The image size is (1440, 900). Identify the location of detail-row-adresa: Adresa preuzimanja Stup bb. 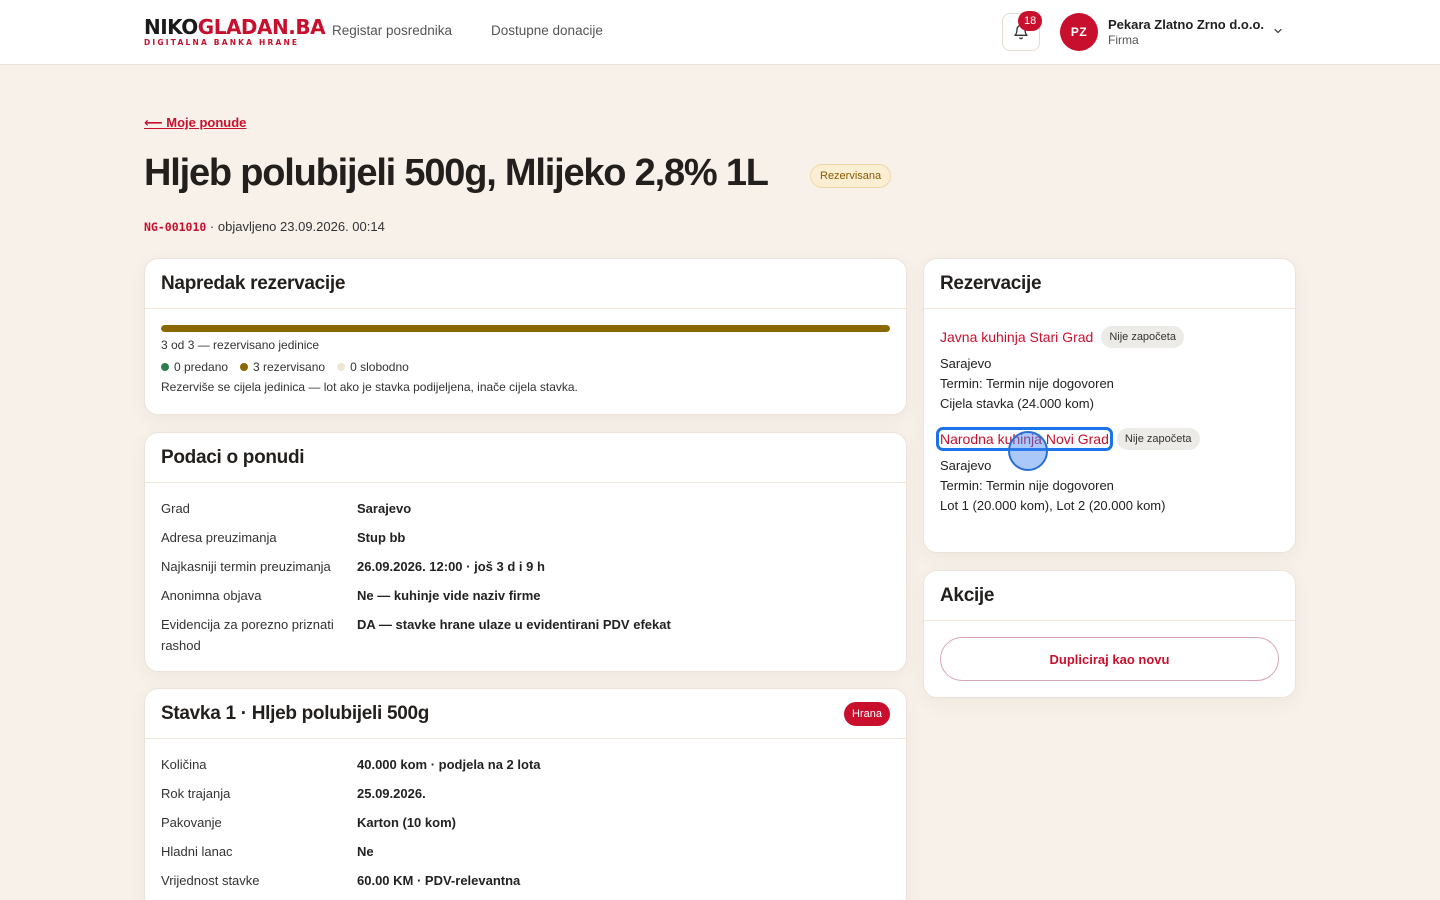
(283, 537).